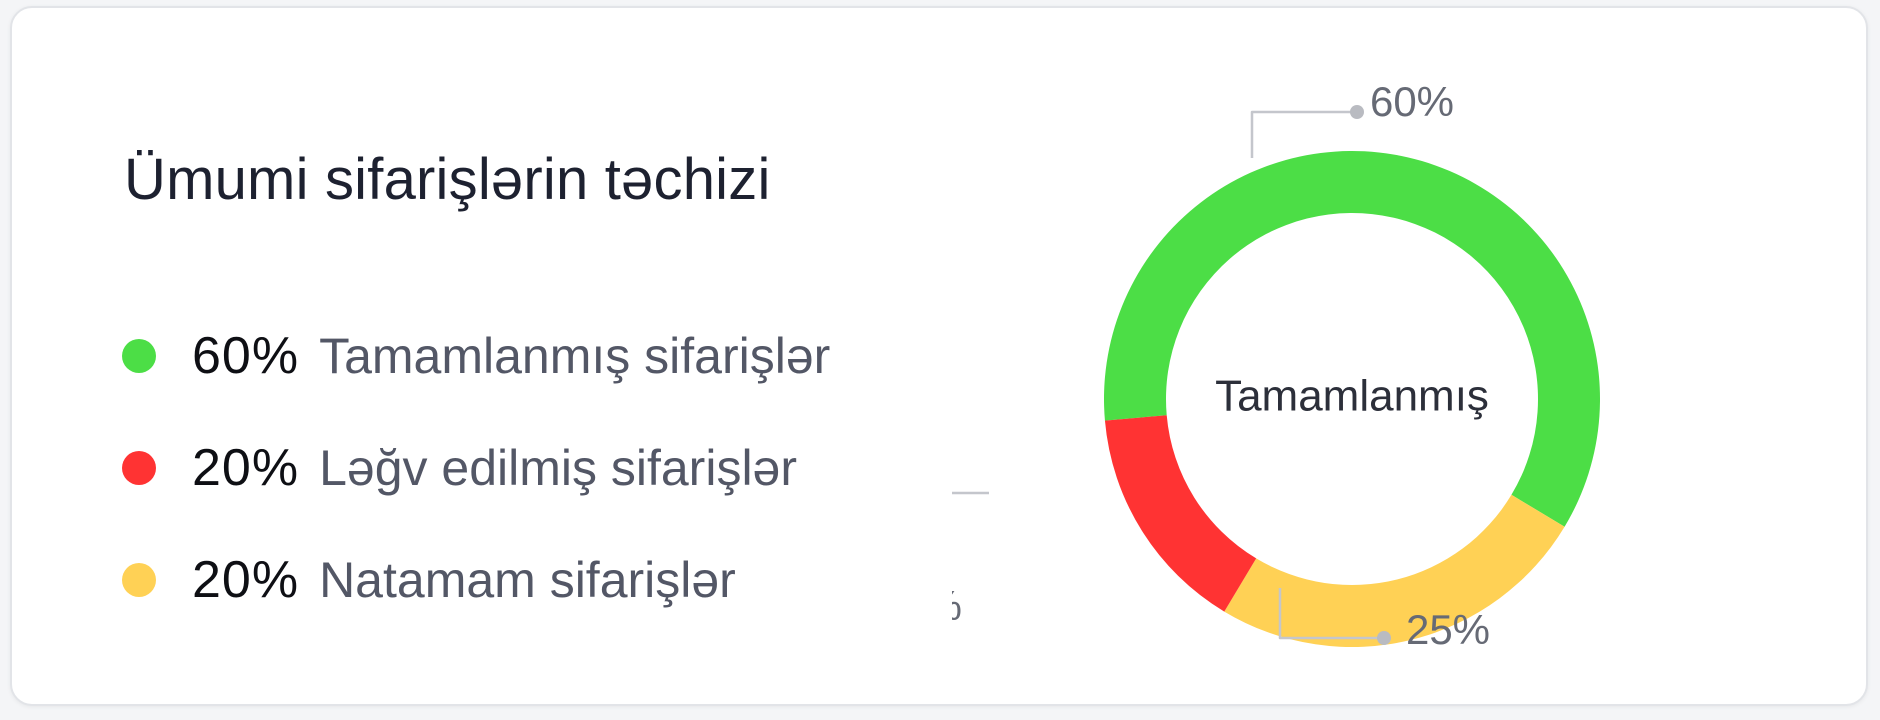 This screenshot has height=720, width=1880. What do you see at coordinates (575, 356) in the screenshot?
I see `legend-label: Tamamlanmış sifarişlər` at bounding box center [575, 356].